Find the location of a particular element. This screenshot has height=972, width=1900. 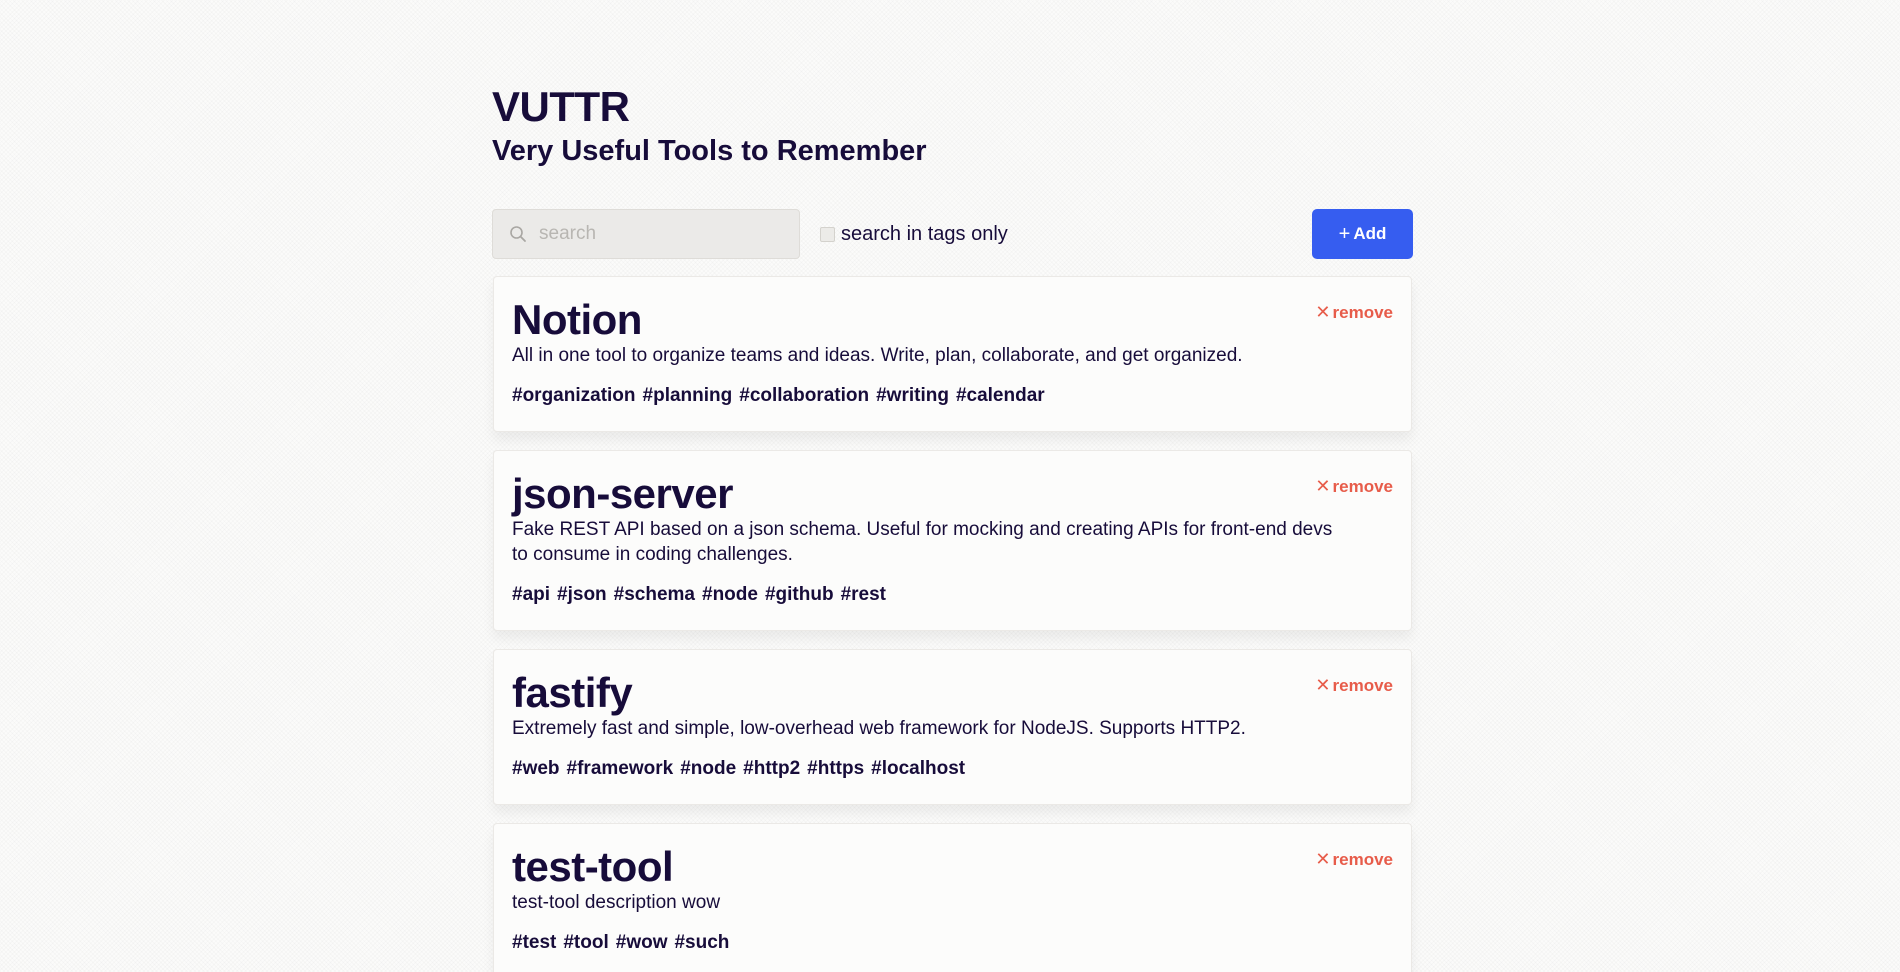

tool-tag: #http2 is located at coordinates (771, 769).